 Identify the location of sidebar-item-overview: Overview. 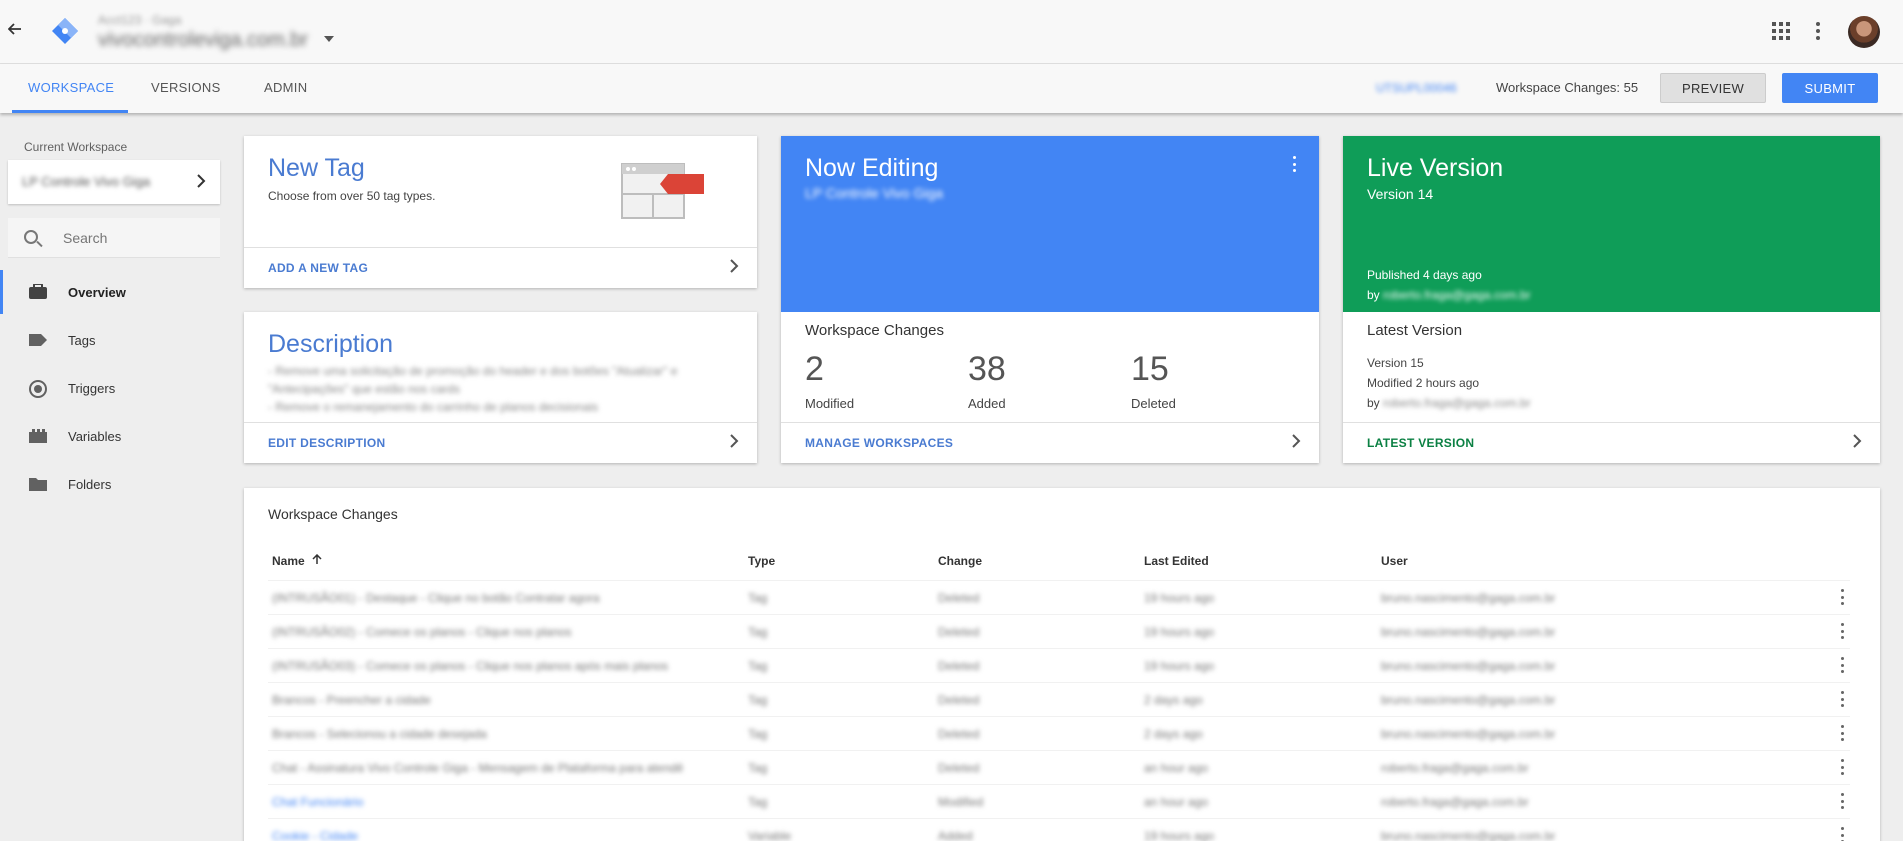
(115, 292).